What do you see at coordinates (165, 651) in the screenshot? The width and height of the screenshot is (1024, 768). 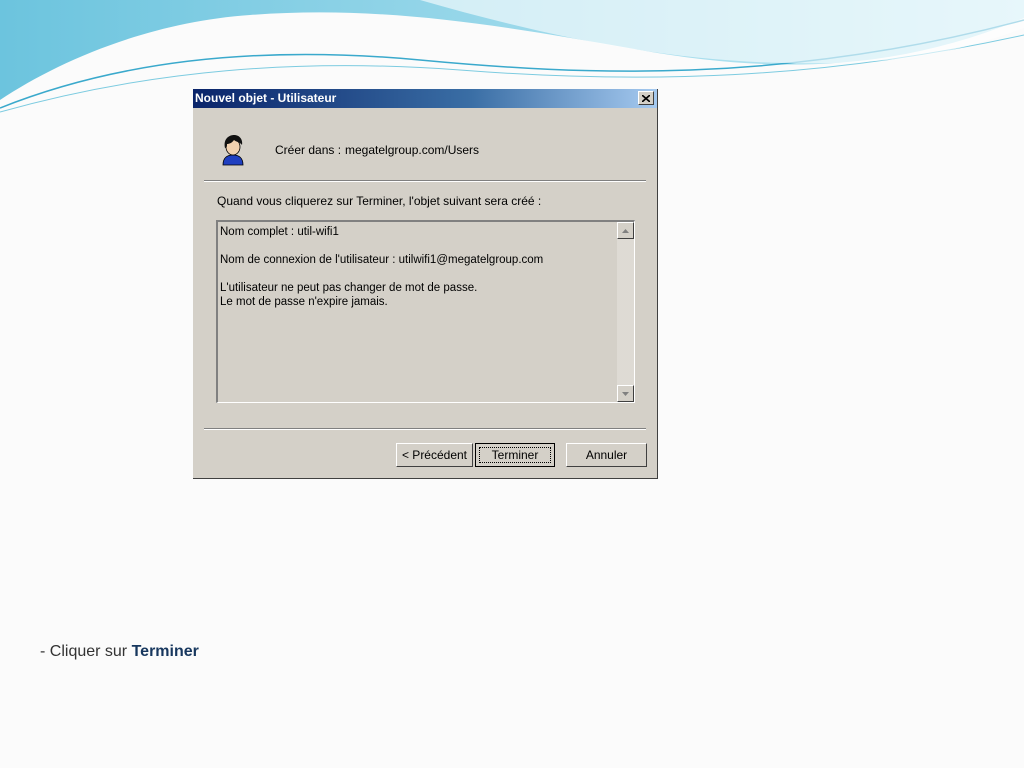 I see `caption-bold: Terminer` at bounding box center [165, 651].